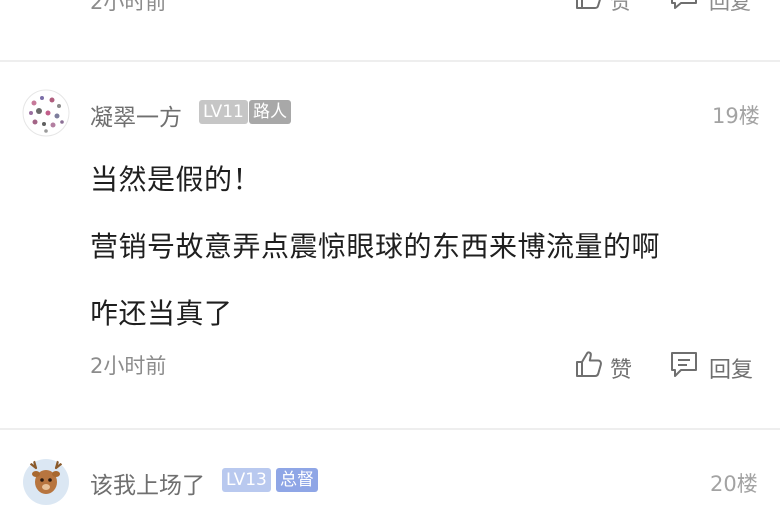  Describe the element at coordinates (734, 484) in the screenshot. I see `floor-number: 20楼` at that location.